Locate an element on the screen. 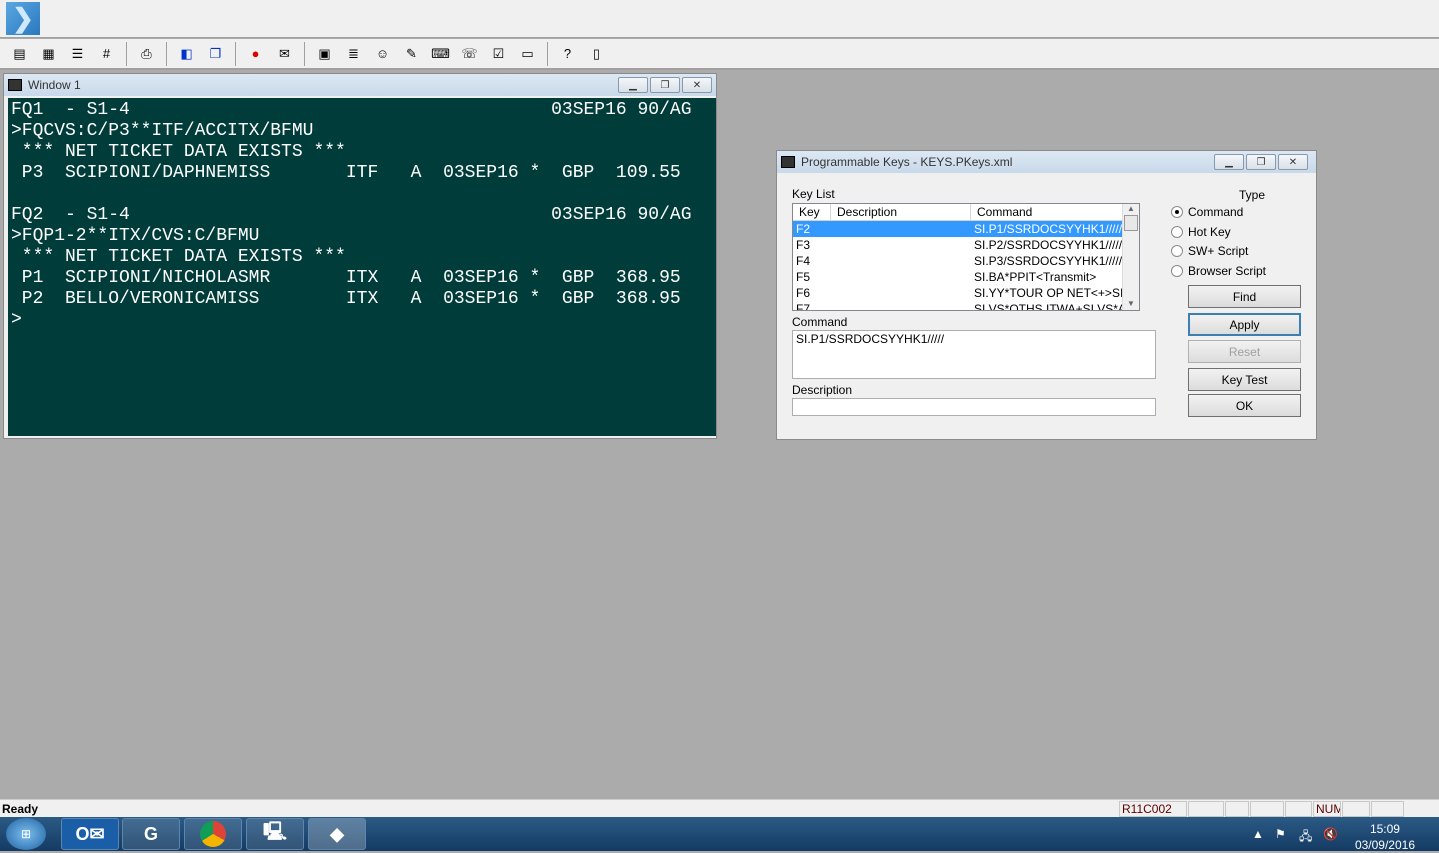 The image size is (1439, 853). key-test-button: Key Test is located at coordinates (1244, 379).